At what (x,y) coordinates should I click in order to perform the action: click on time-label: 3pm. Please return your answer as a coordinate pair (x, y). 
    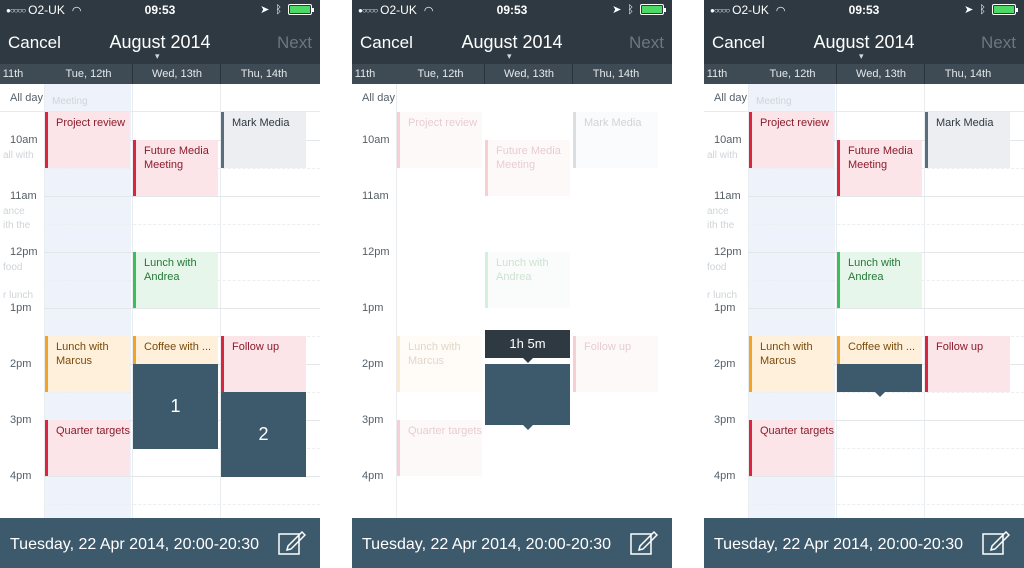
    Looking at the image, I should click on (21, 420).